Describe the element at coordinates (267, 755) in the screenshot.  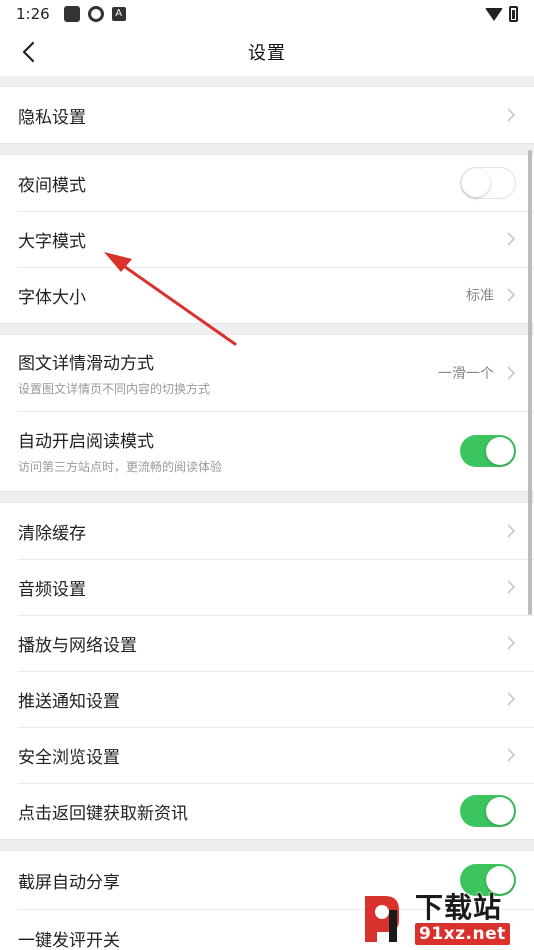
I see `setting-row-safe-browsing: 安全浏览设置` at that location.